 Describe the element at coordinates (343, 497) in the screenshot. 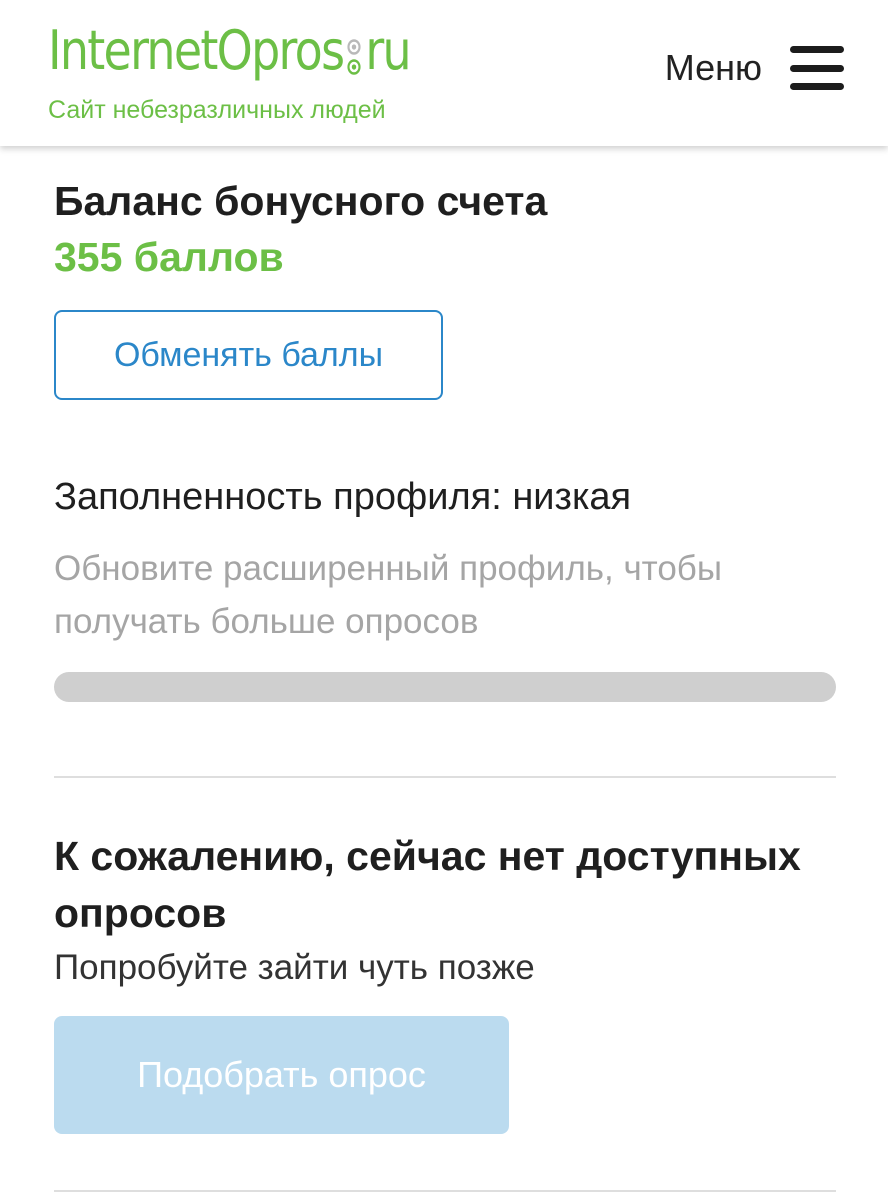

I see `profile-completeness-title: Заполненность профиля: низкая` at that location.